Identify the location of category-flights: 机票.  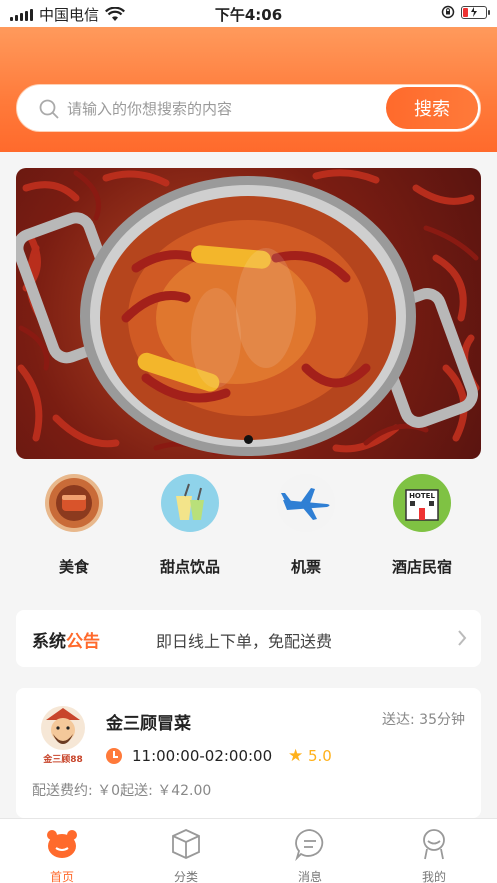
(306, 525).